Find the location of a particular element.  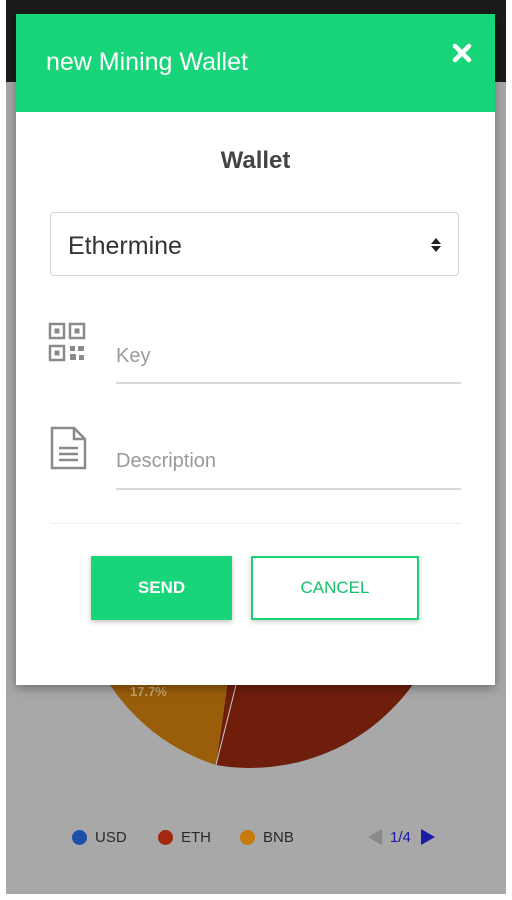

pie-slice-label: 17.7% is located at coordinates (148, 691).